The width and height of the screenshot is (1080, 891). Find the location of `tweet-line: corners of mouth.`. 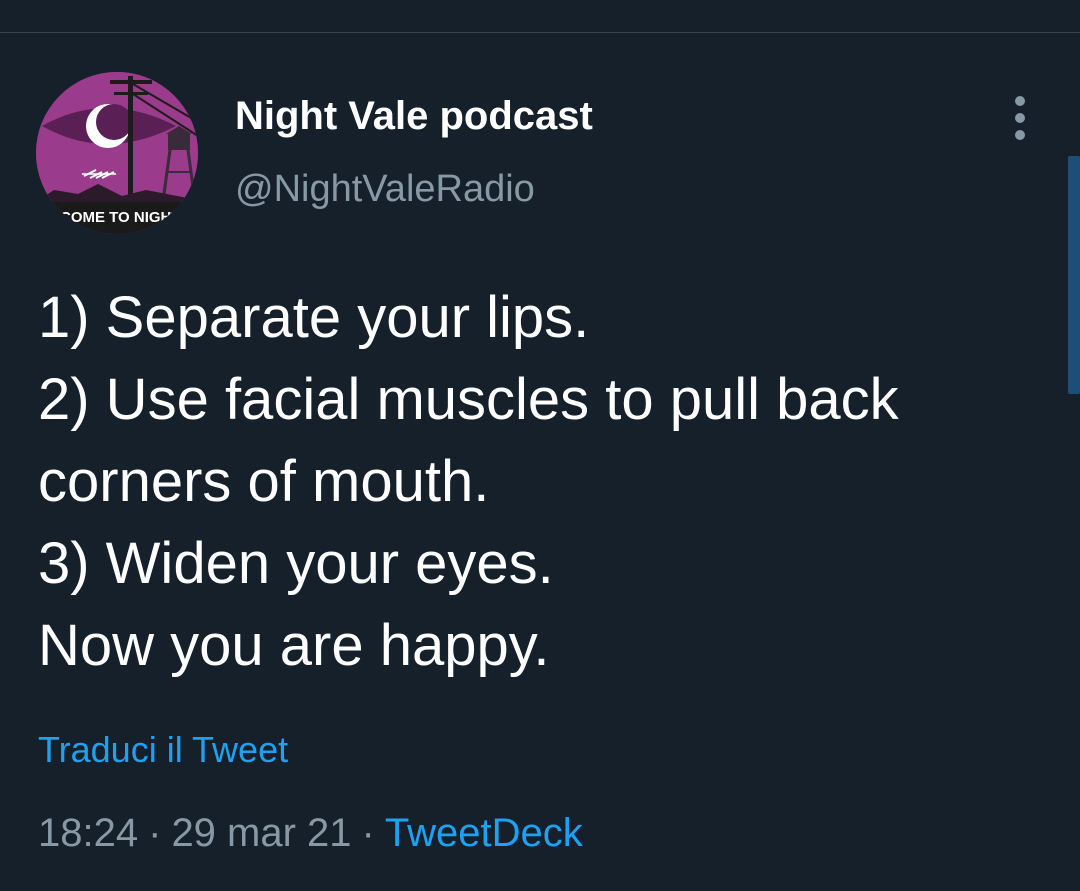

tweet-line: corners of mouth. is located at coordinates (264, 481).